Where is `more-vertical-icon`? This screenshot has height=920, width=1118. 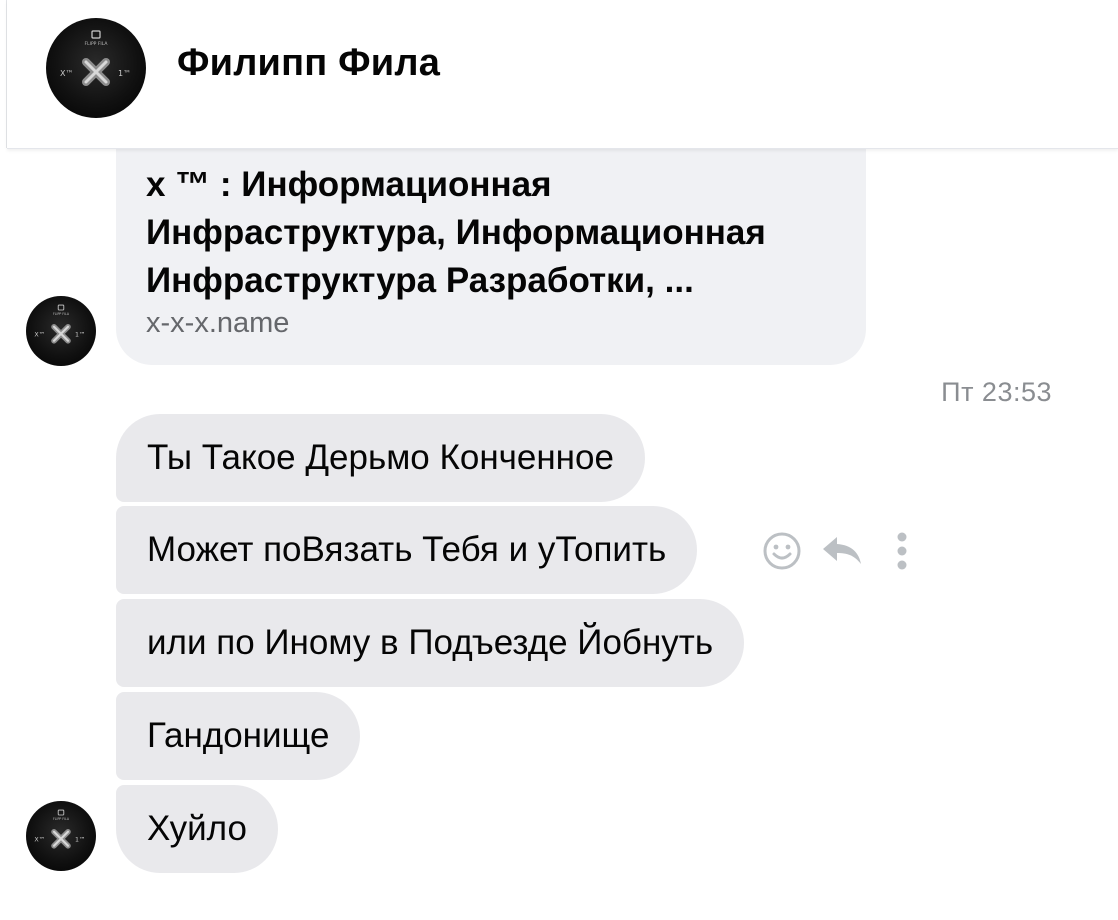
more-vertical-icon is located at coordinates (902, 551).